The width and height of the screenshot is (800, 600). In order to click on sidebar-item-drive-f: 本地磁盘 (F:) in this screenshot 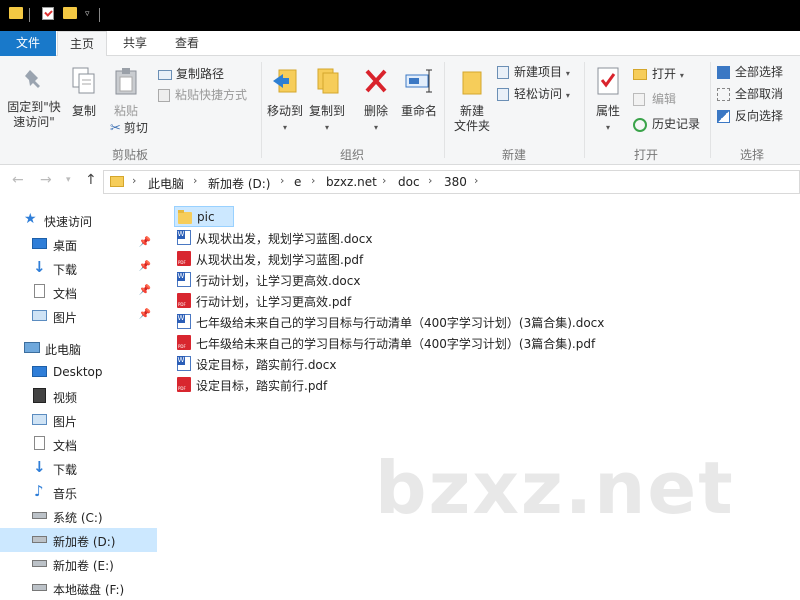, I will do `click(78, 588)`.